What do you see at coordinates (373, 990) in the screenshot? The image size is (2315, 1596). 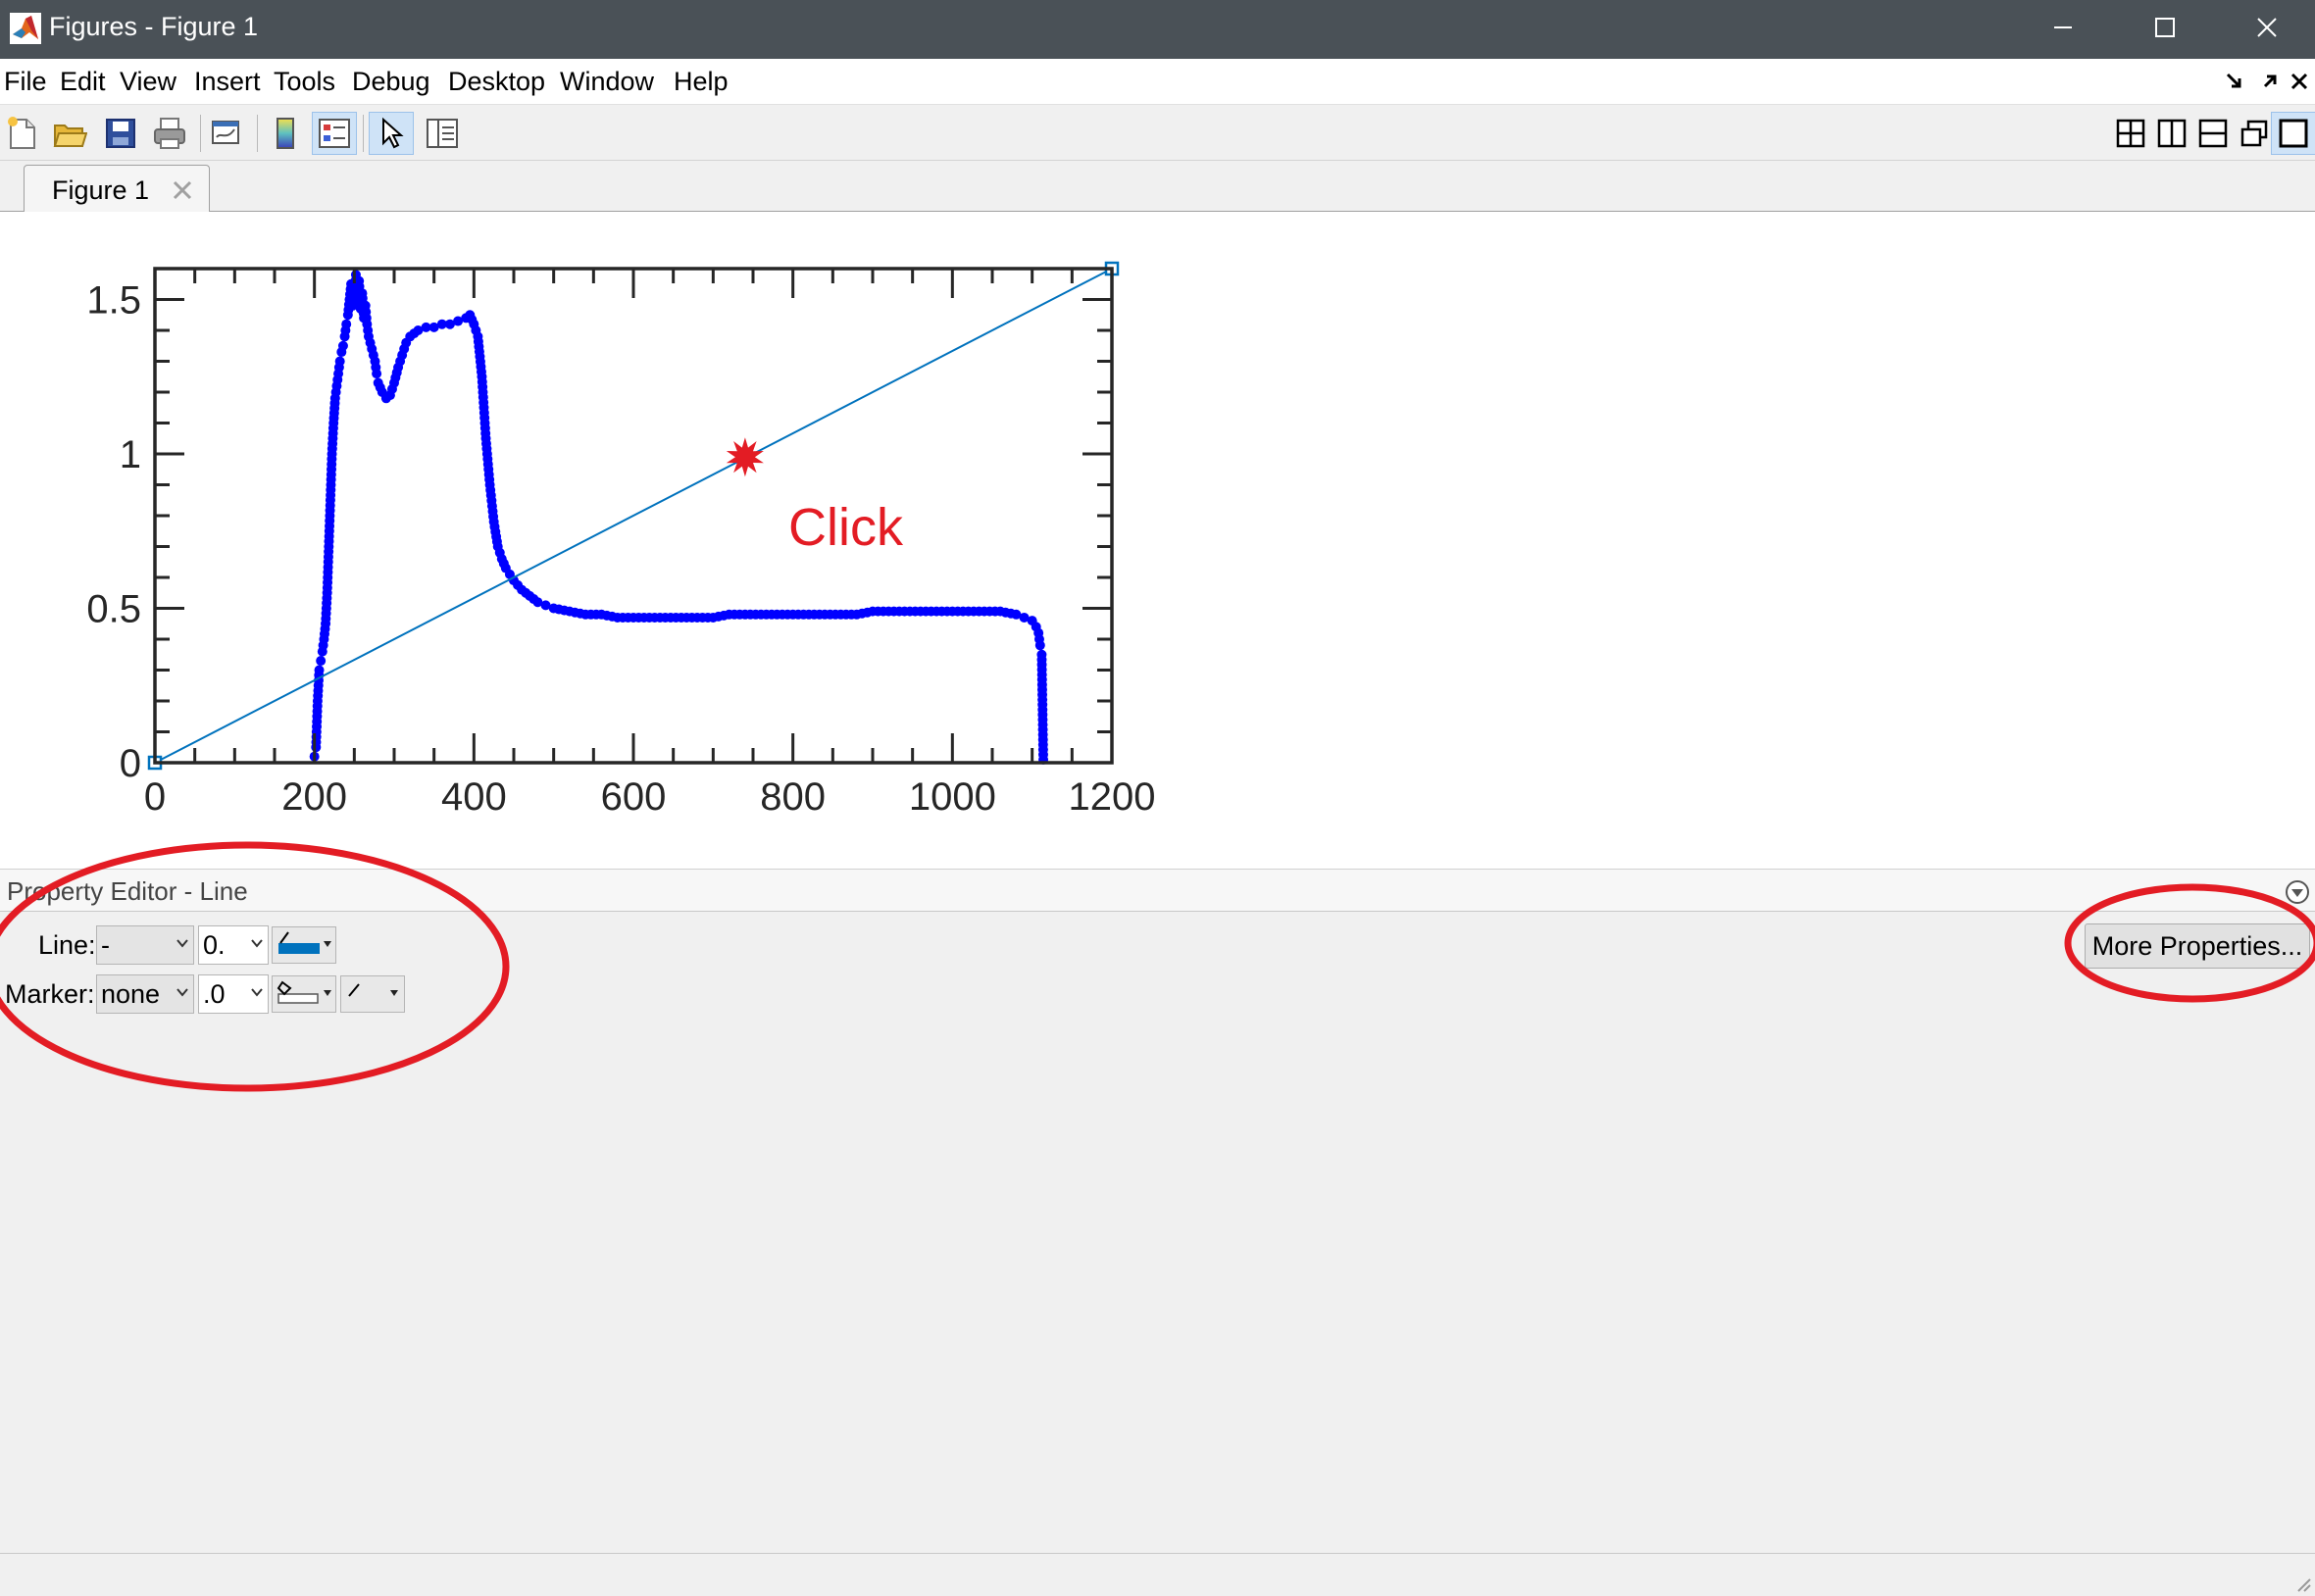 I see `pen-icon` at bounding box center [373, 990].